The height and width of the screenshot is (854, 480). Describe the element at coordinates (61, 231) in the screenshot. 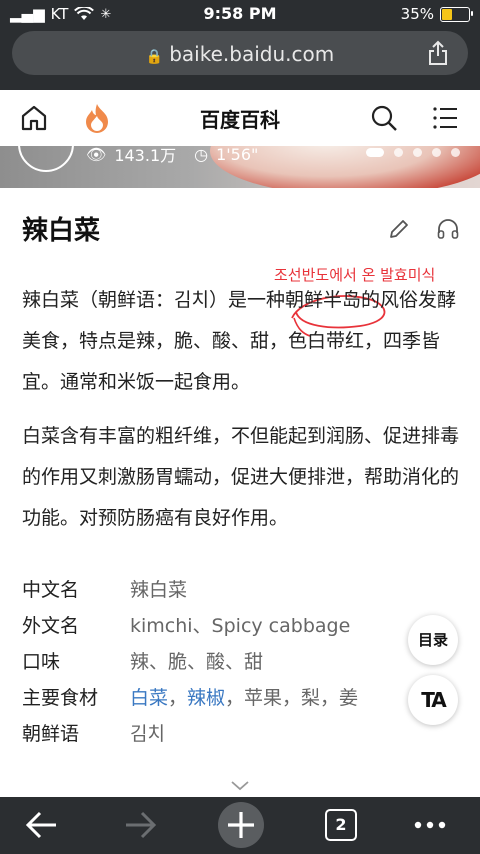

I see `entry-title: 辣白菜` at that location.